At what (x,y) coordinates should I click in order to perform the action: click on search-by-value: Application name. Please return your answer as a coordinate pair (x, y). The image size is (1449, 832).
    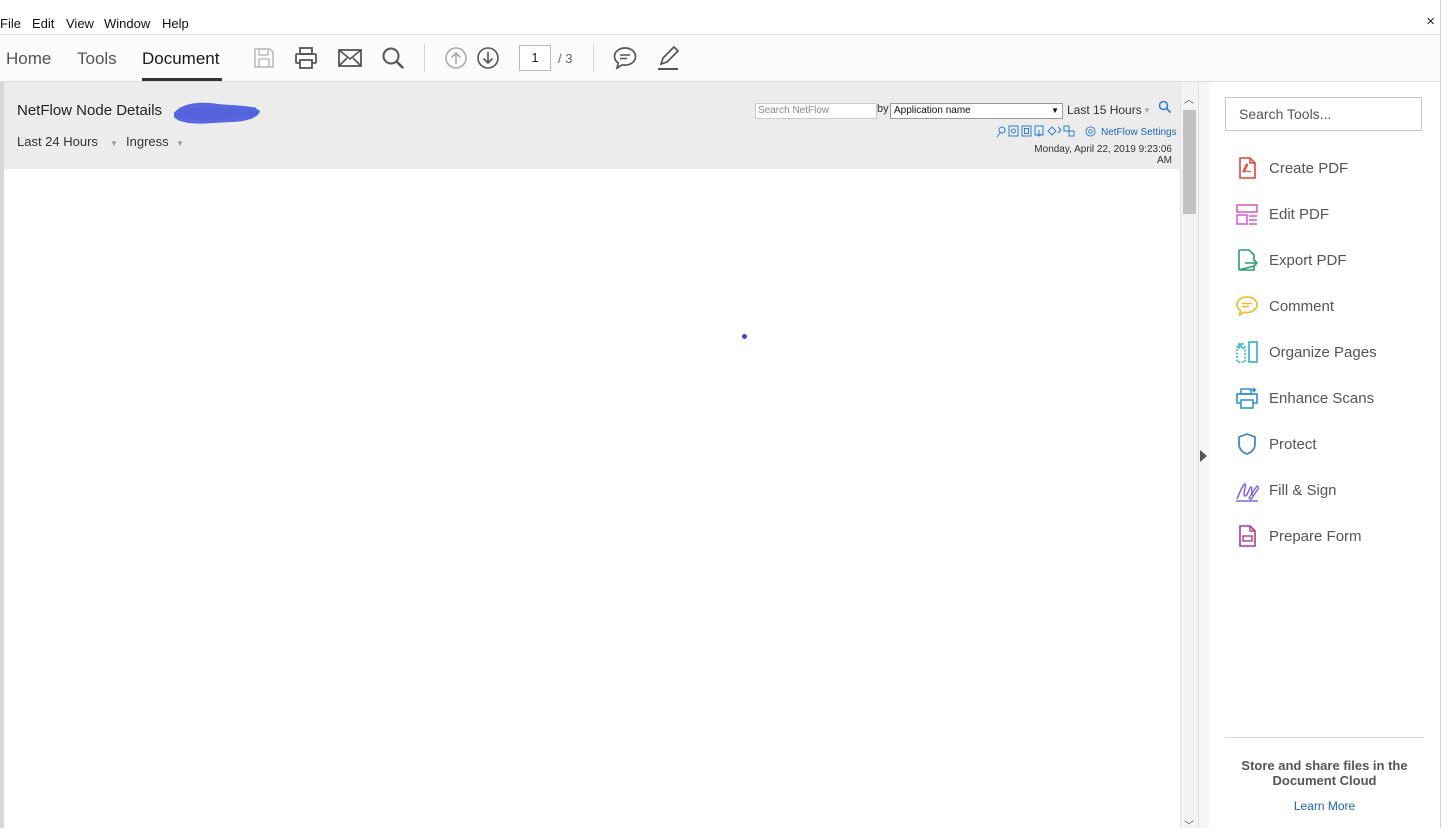
    Looking at the image, I should click on (932, 110).